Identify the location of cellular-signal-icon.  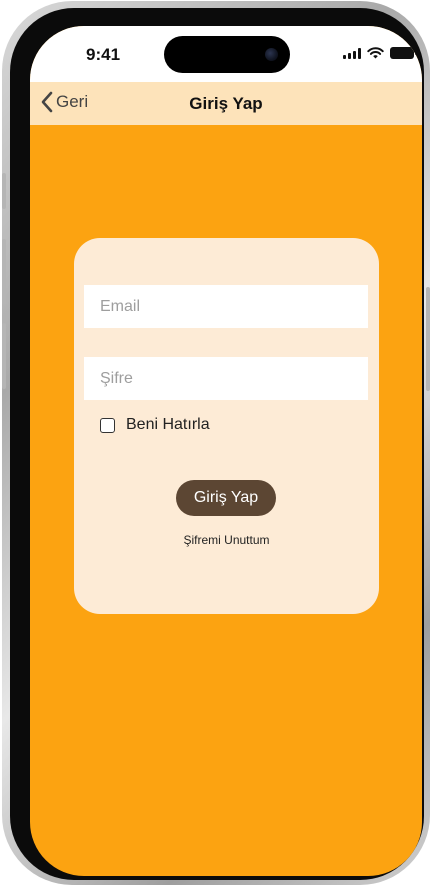
(352, 53).